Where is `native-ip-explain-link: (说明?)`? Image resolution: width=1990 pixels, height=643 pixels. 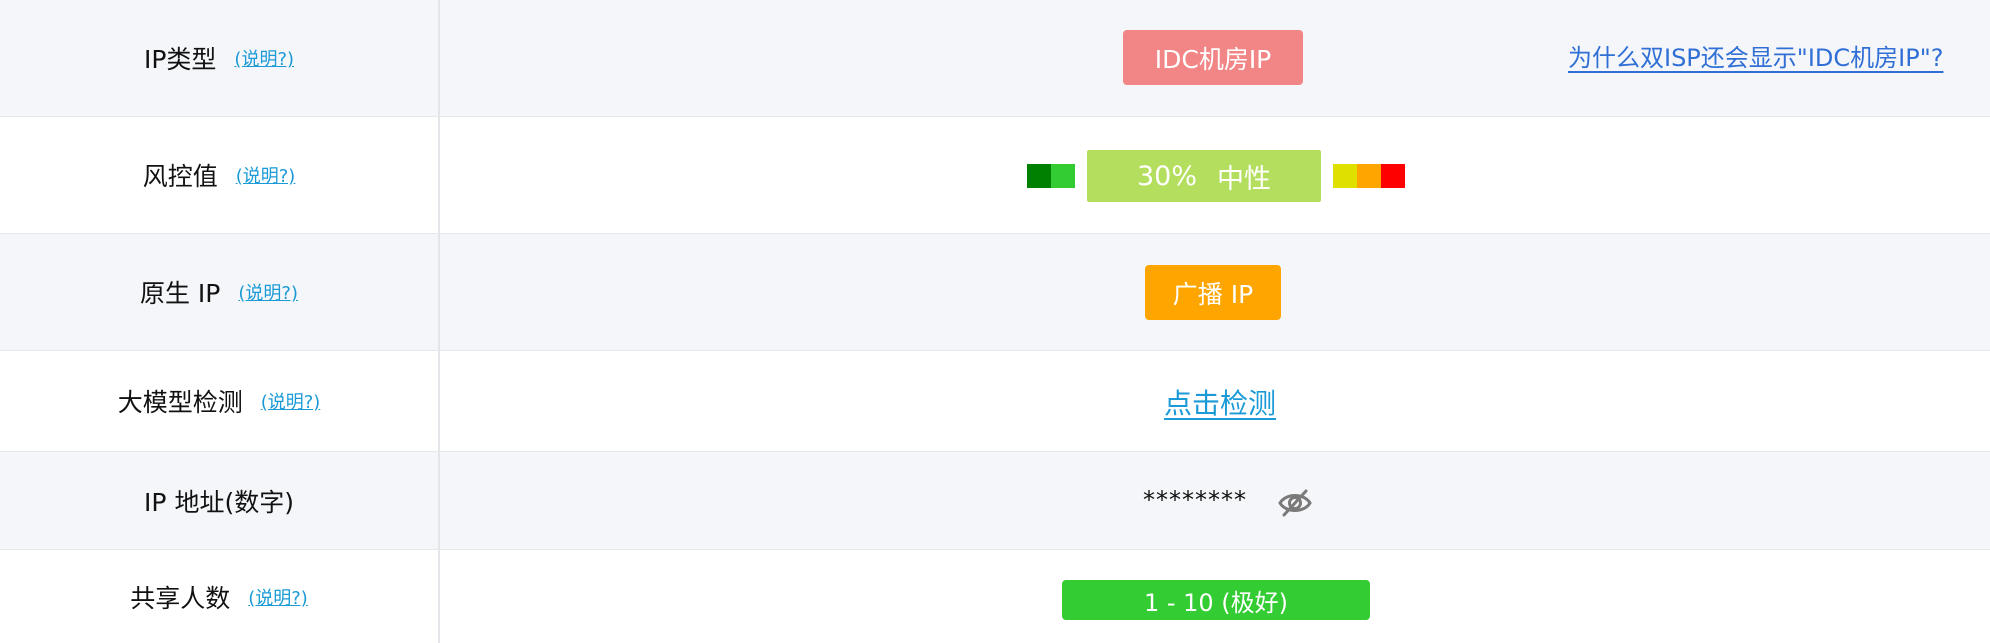 native-ip-explain-link: (说明?) is located at coordinates (268, 292).